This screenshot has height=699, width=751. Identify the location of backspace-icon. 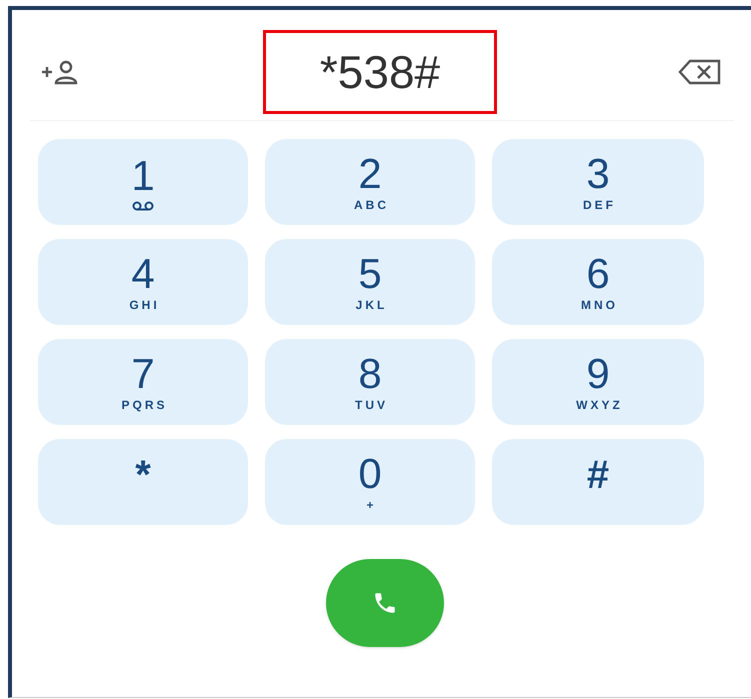
(700, 72).